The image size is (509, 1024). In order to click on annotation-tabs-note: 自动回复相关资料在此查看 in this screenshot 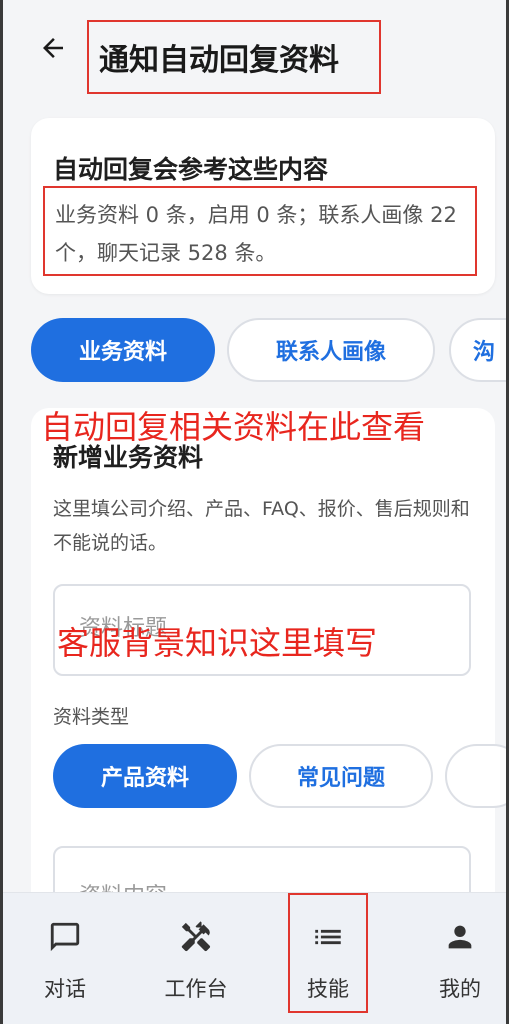, I will do `click(233, 427)`.